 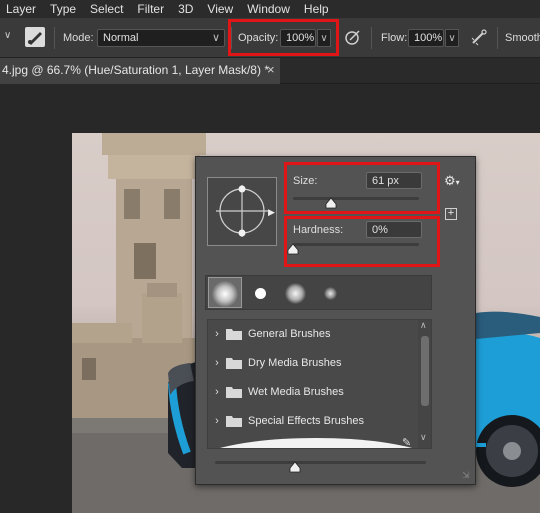 I want to click on flow-field: 100%, so click(x=426, y=38).